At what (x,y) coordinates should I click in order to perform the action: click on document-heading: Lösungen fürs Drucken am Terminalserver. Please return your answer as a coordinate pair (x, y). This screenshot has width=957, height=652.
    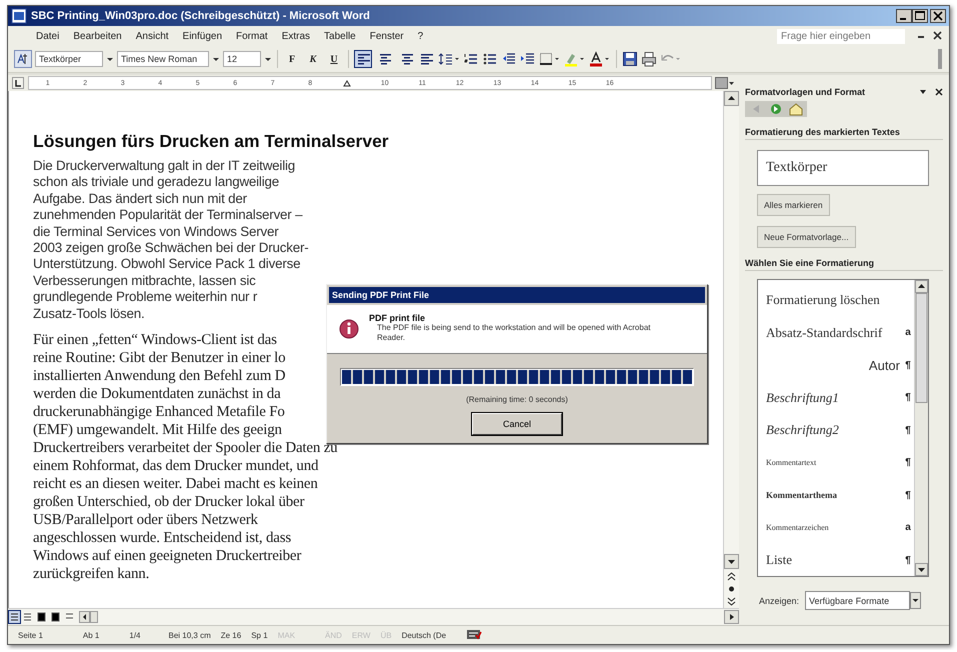
    Looking at the image, I should click on (211, 141).